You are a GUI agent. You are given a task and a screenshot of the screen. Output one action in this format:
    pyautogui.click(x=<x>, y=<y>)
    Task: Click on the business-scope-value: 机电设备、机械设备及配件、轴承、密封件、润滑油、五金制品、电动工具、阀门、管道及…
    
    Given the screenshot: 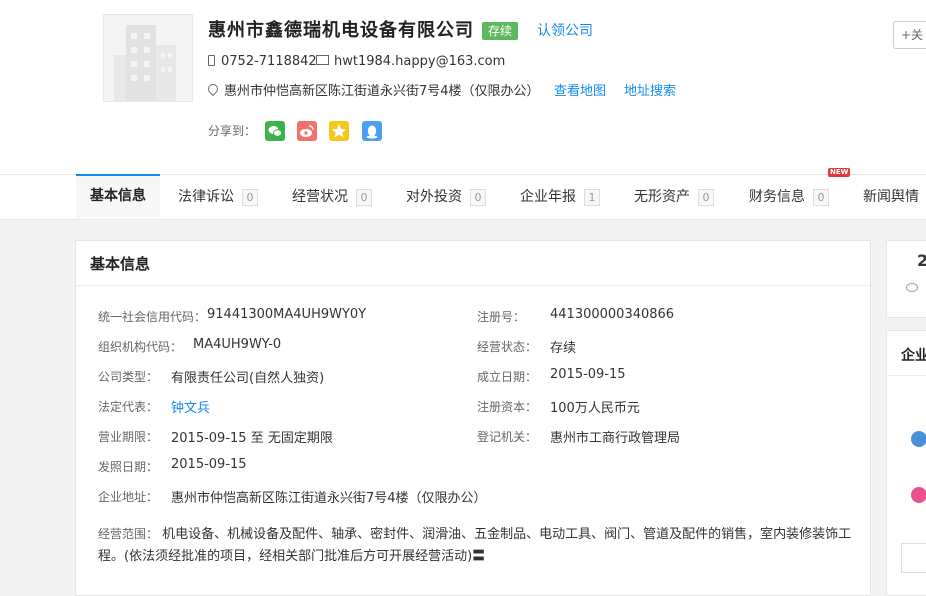 What is the action you would take?
    pyautogui.click(x=475, y=545)
    